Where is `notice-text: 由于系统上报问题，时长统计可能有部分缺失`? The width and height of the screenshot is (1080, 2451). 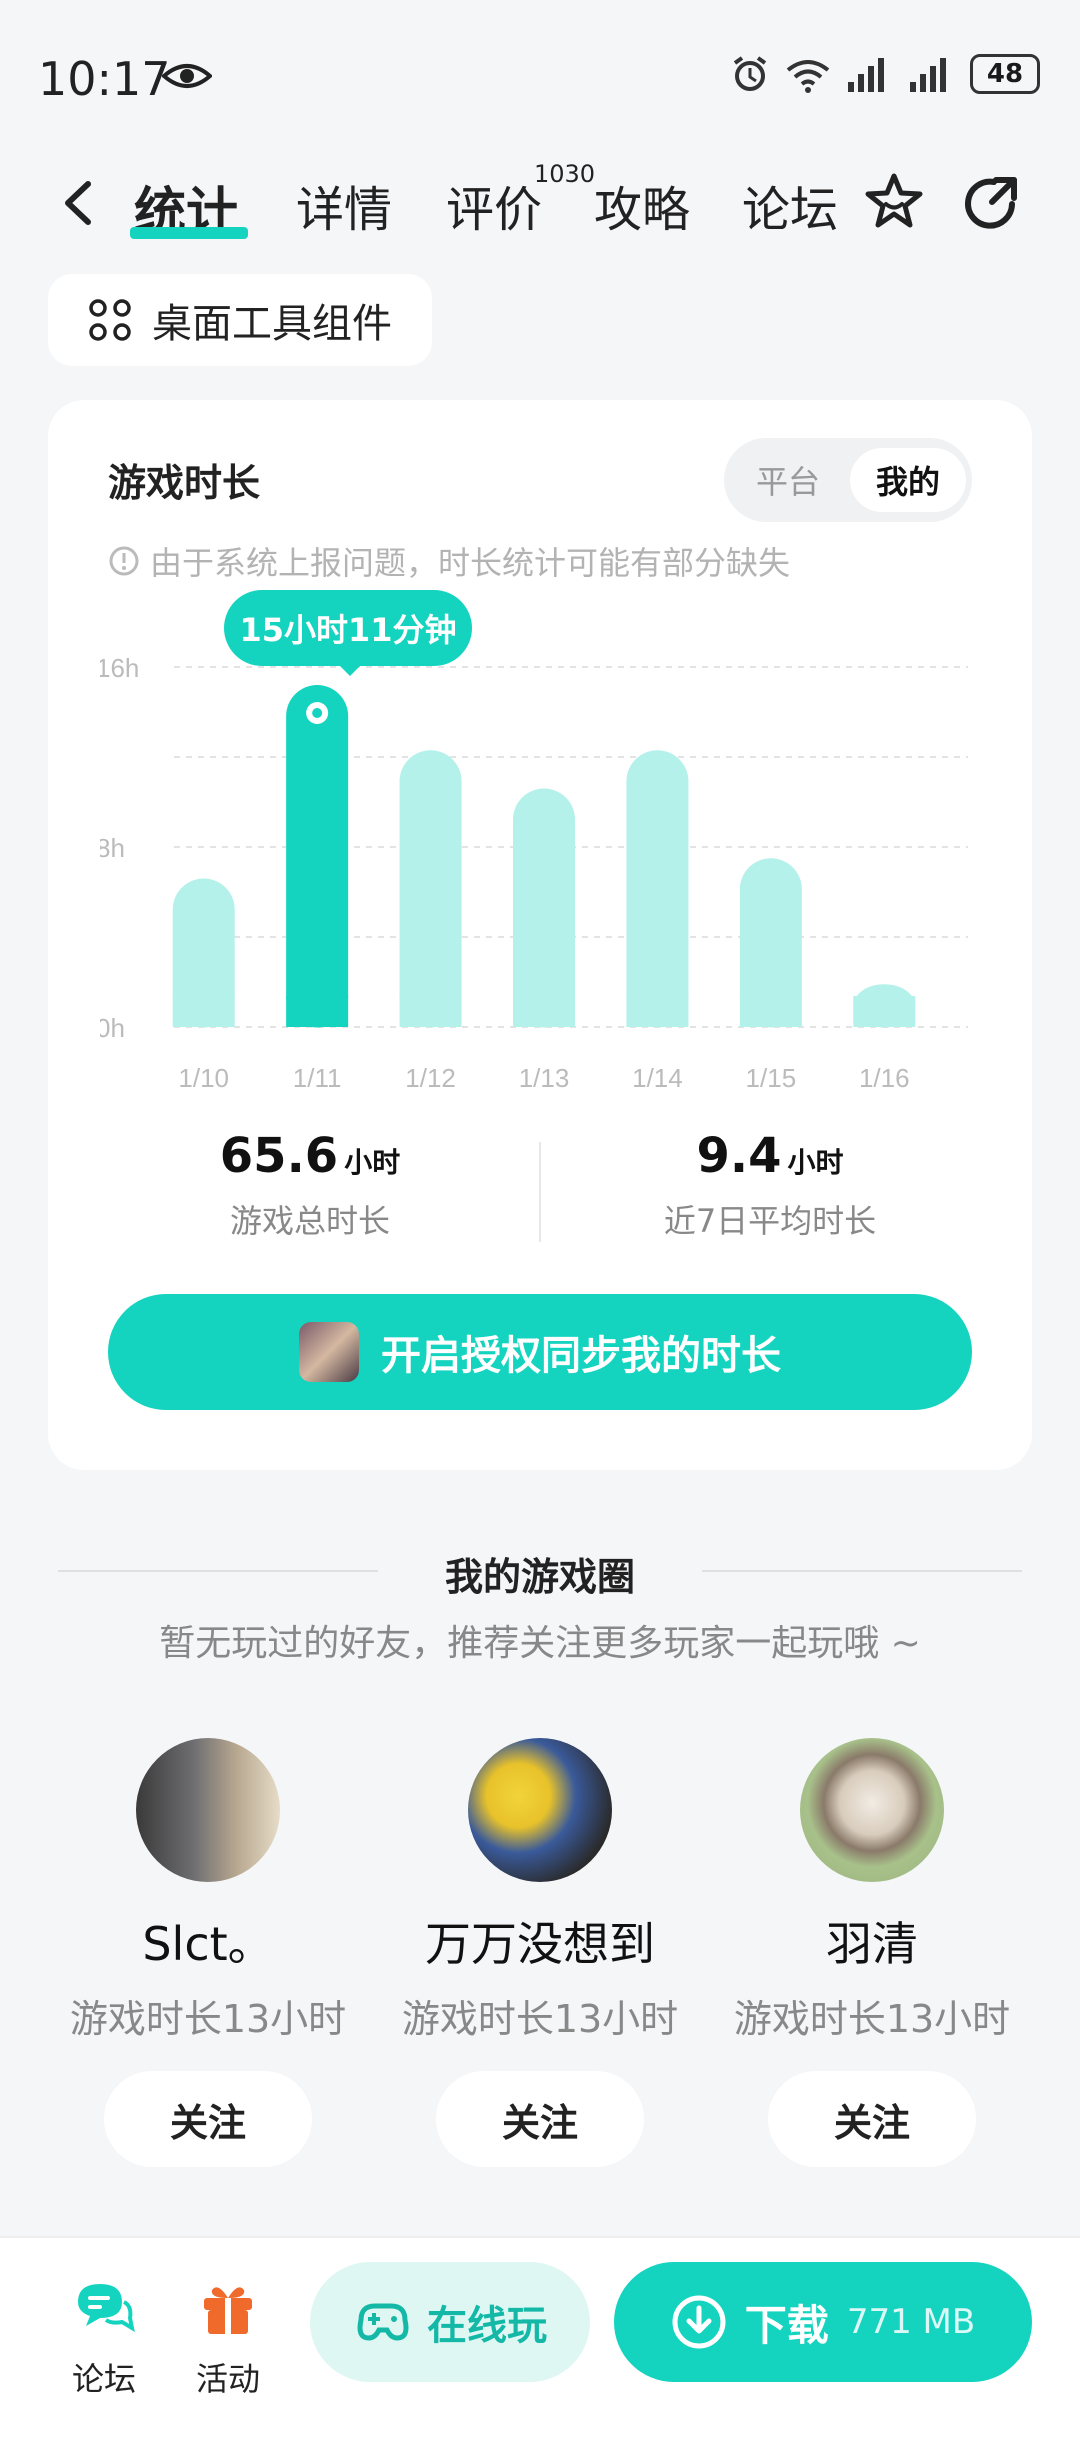
notice-text: 由于系统上报问题，时长统计可能有部分缺失 is located at coordinates (470, 563).